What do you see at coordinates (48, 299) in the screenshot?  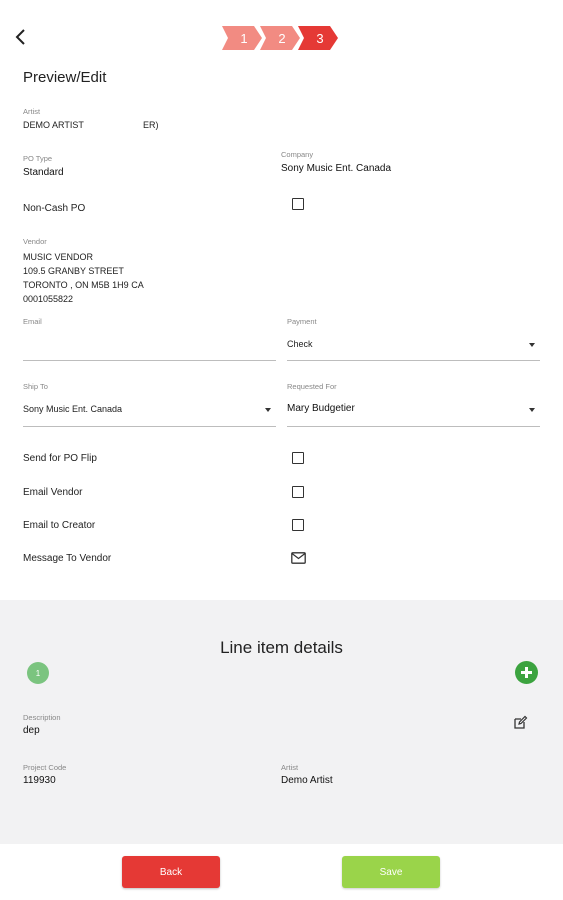 I see `vendor-line: 0001055822` at bounding box center [48, 299].